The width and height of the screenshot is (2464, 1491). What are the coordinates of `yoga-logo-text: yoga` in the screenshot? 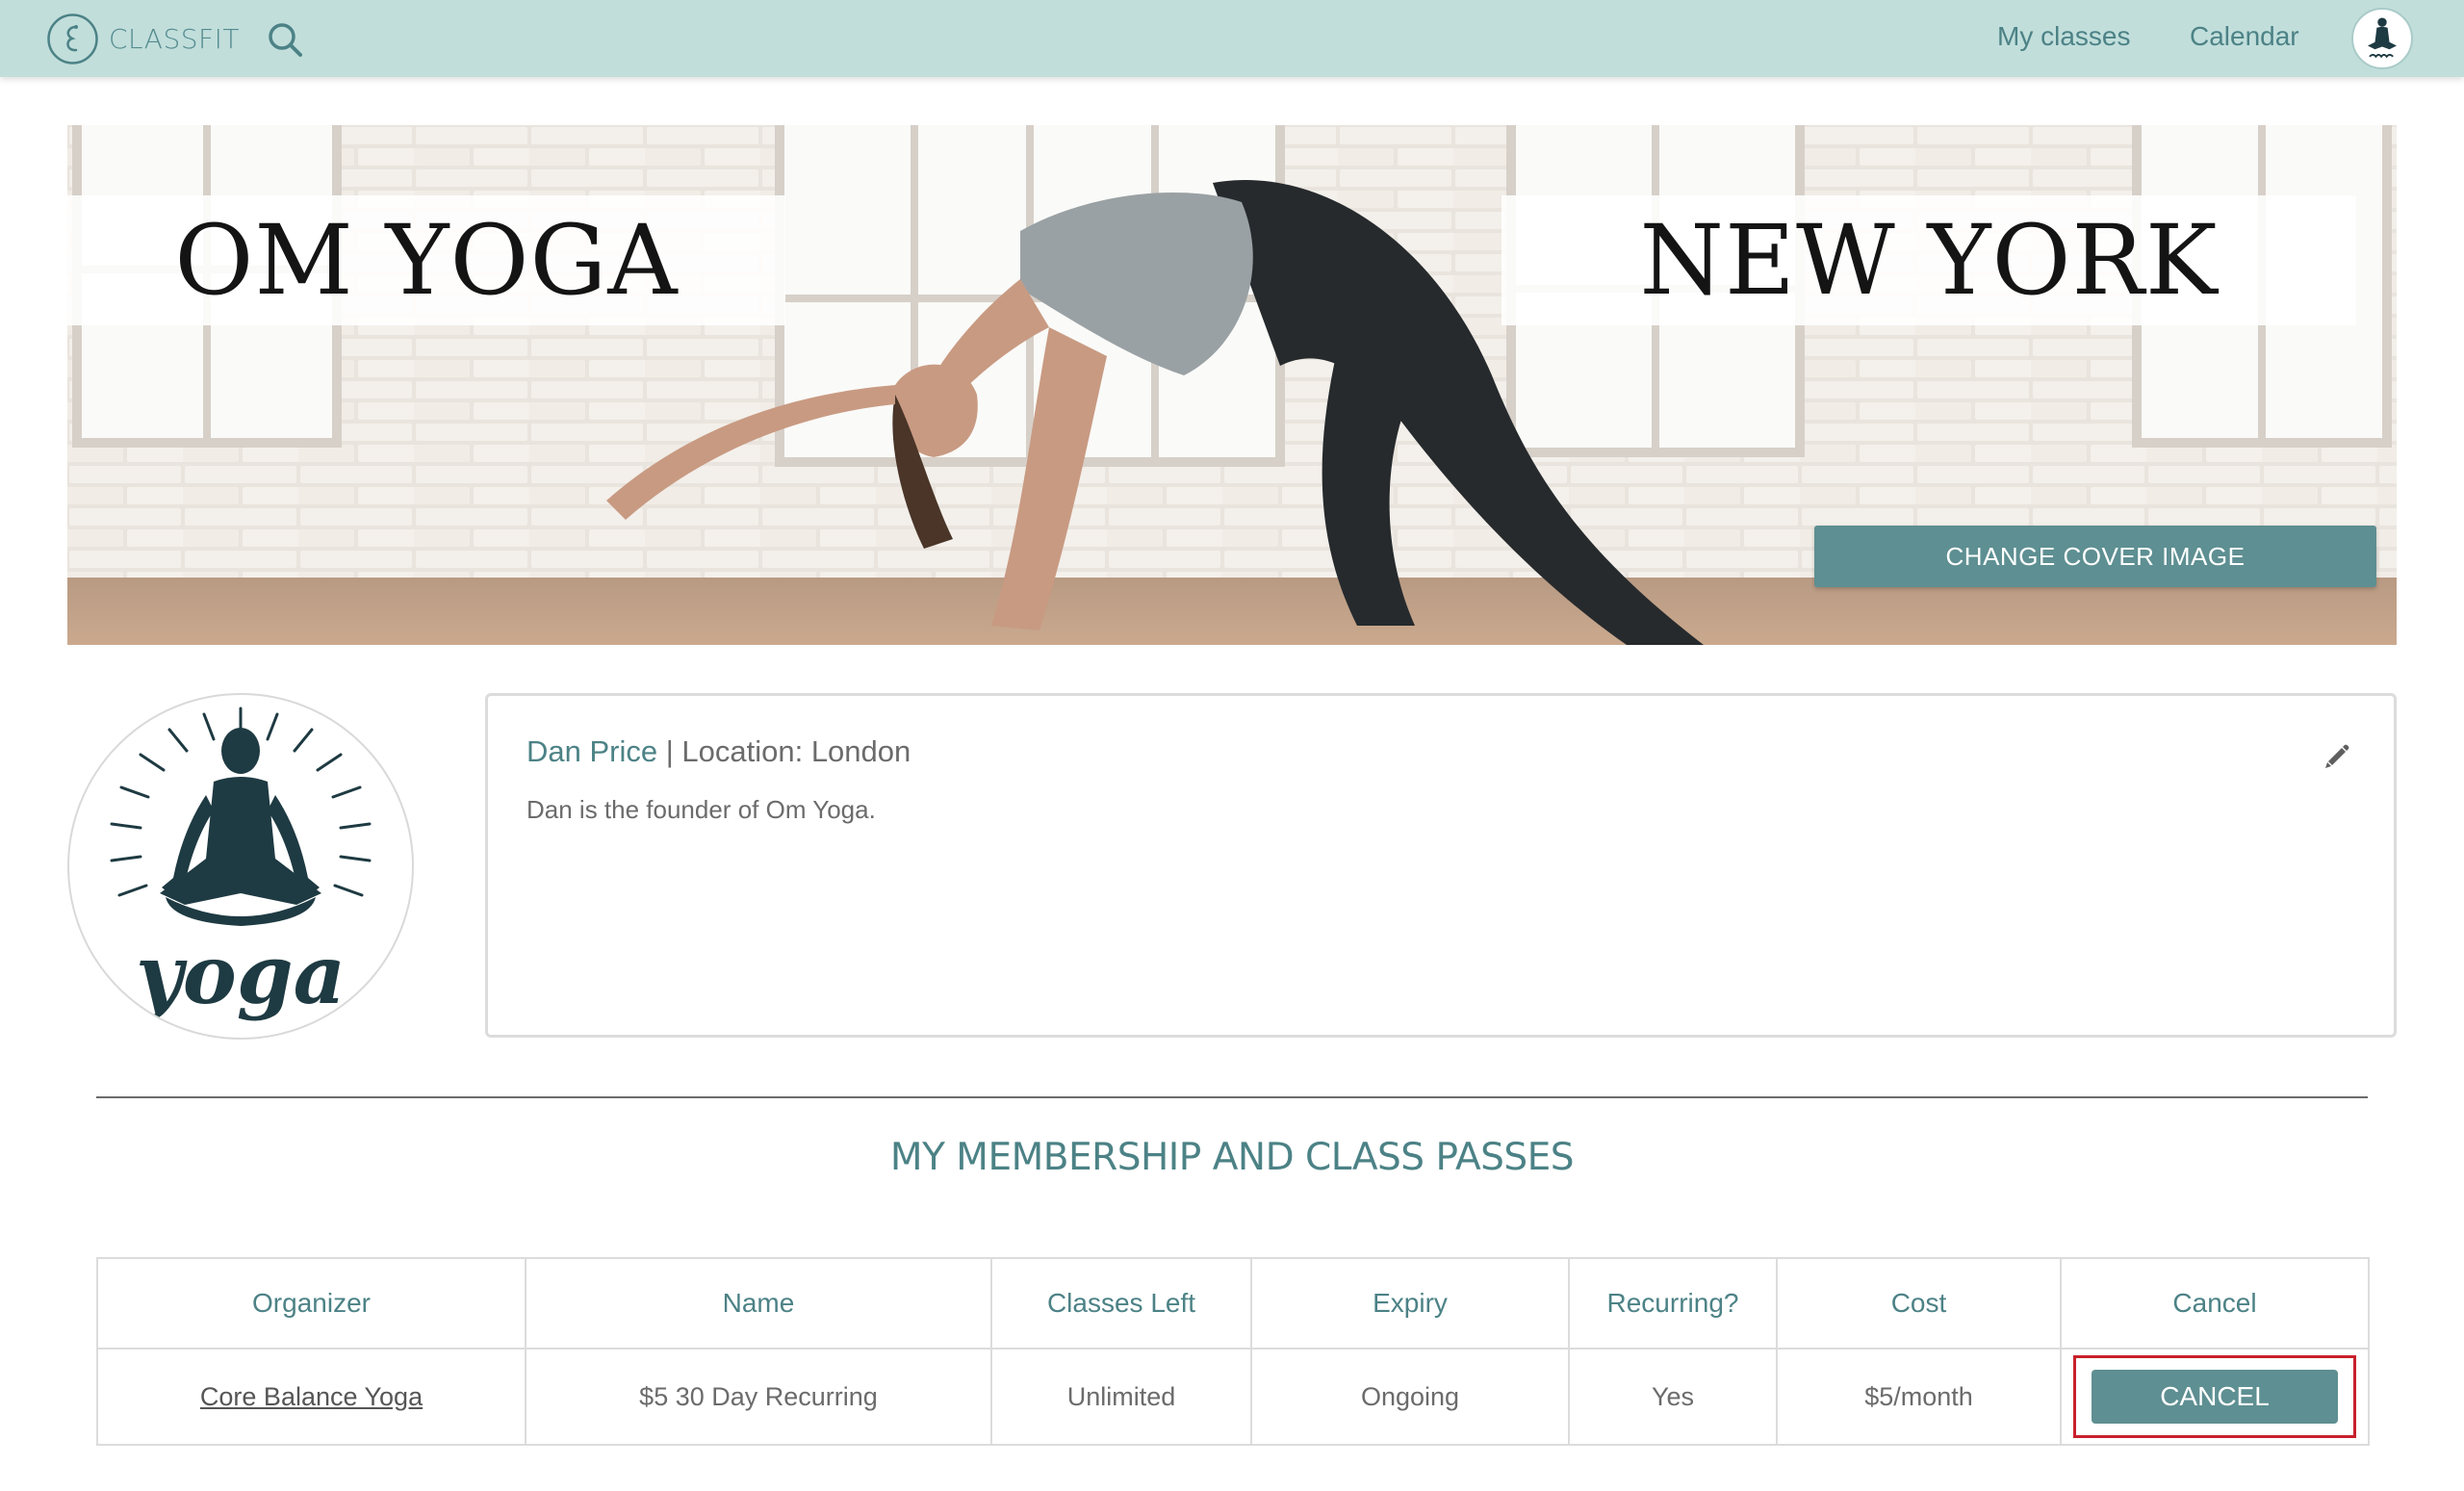 It's located at (240, 974).